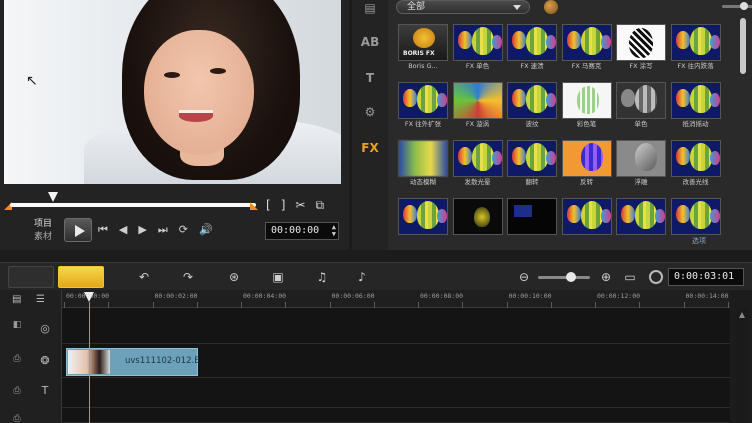 This screenshot has width=752, height=423. What do you see at coordinates (571, 277) in the screenshot?
I see `zoom-slider-thumb` at bounding box center [571, 277].